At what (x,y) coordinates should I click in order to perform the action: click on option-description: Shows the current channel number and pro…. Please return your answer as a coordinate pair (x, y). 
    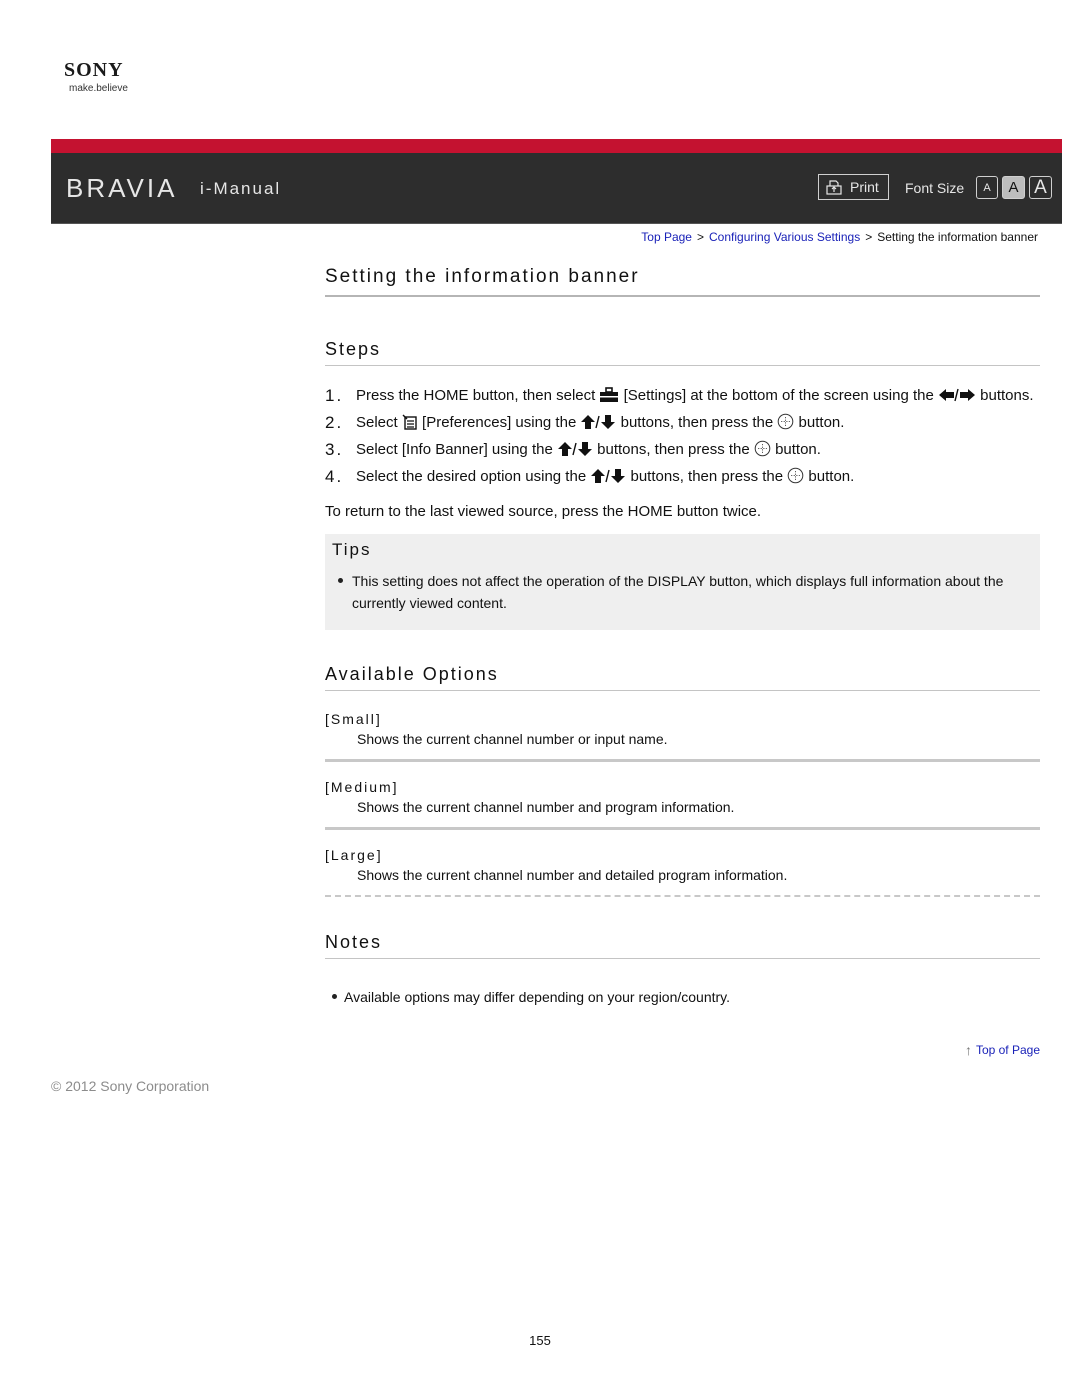
    Looking at the image, I should click on (546, 807).